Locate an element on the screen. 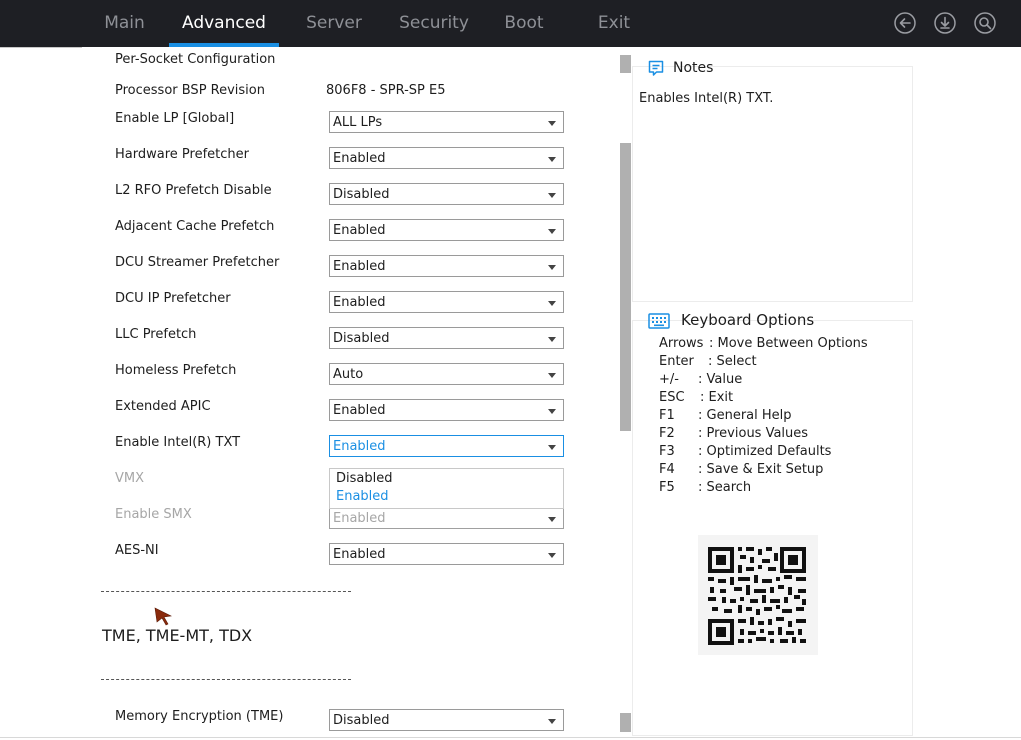 This screenshot has height=740, width=1021. tab-advanced: Advanced is located at coordinates (224, 23).